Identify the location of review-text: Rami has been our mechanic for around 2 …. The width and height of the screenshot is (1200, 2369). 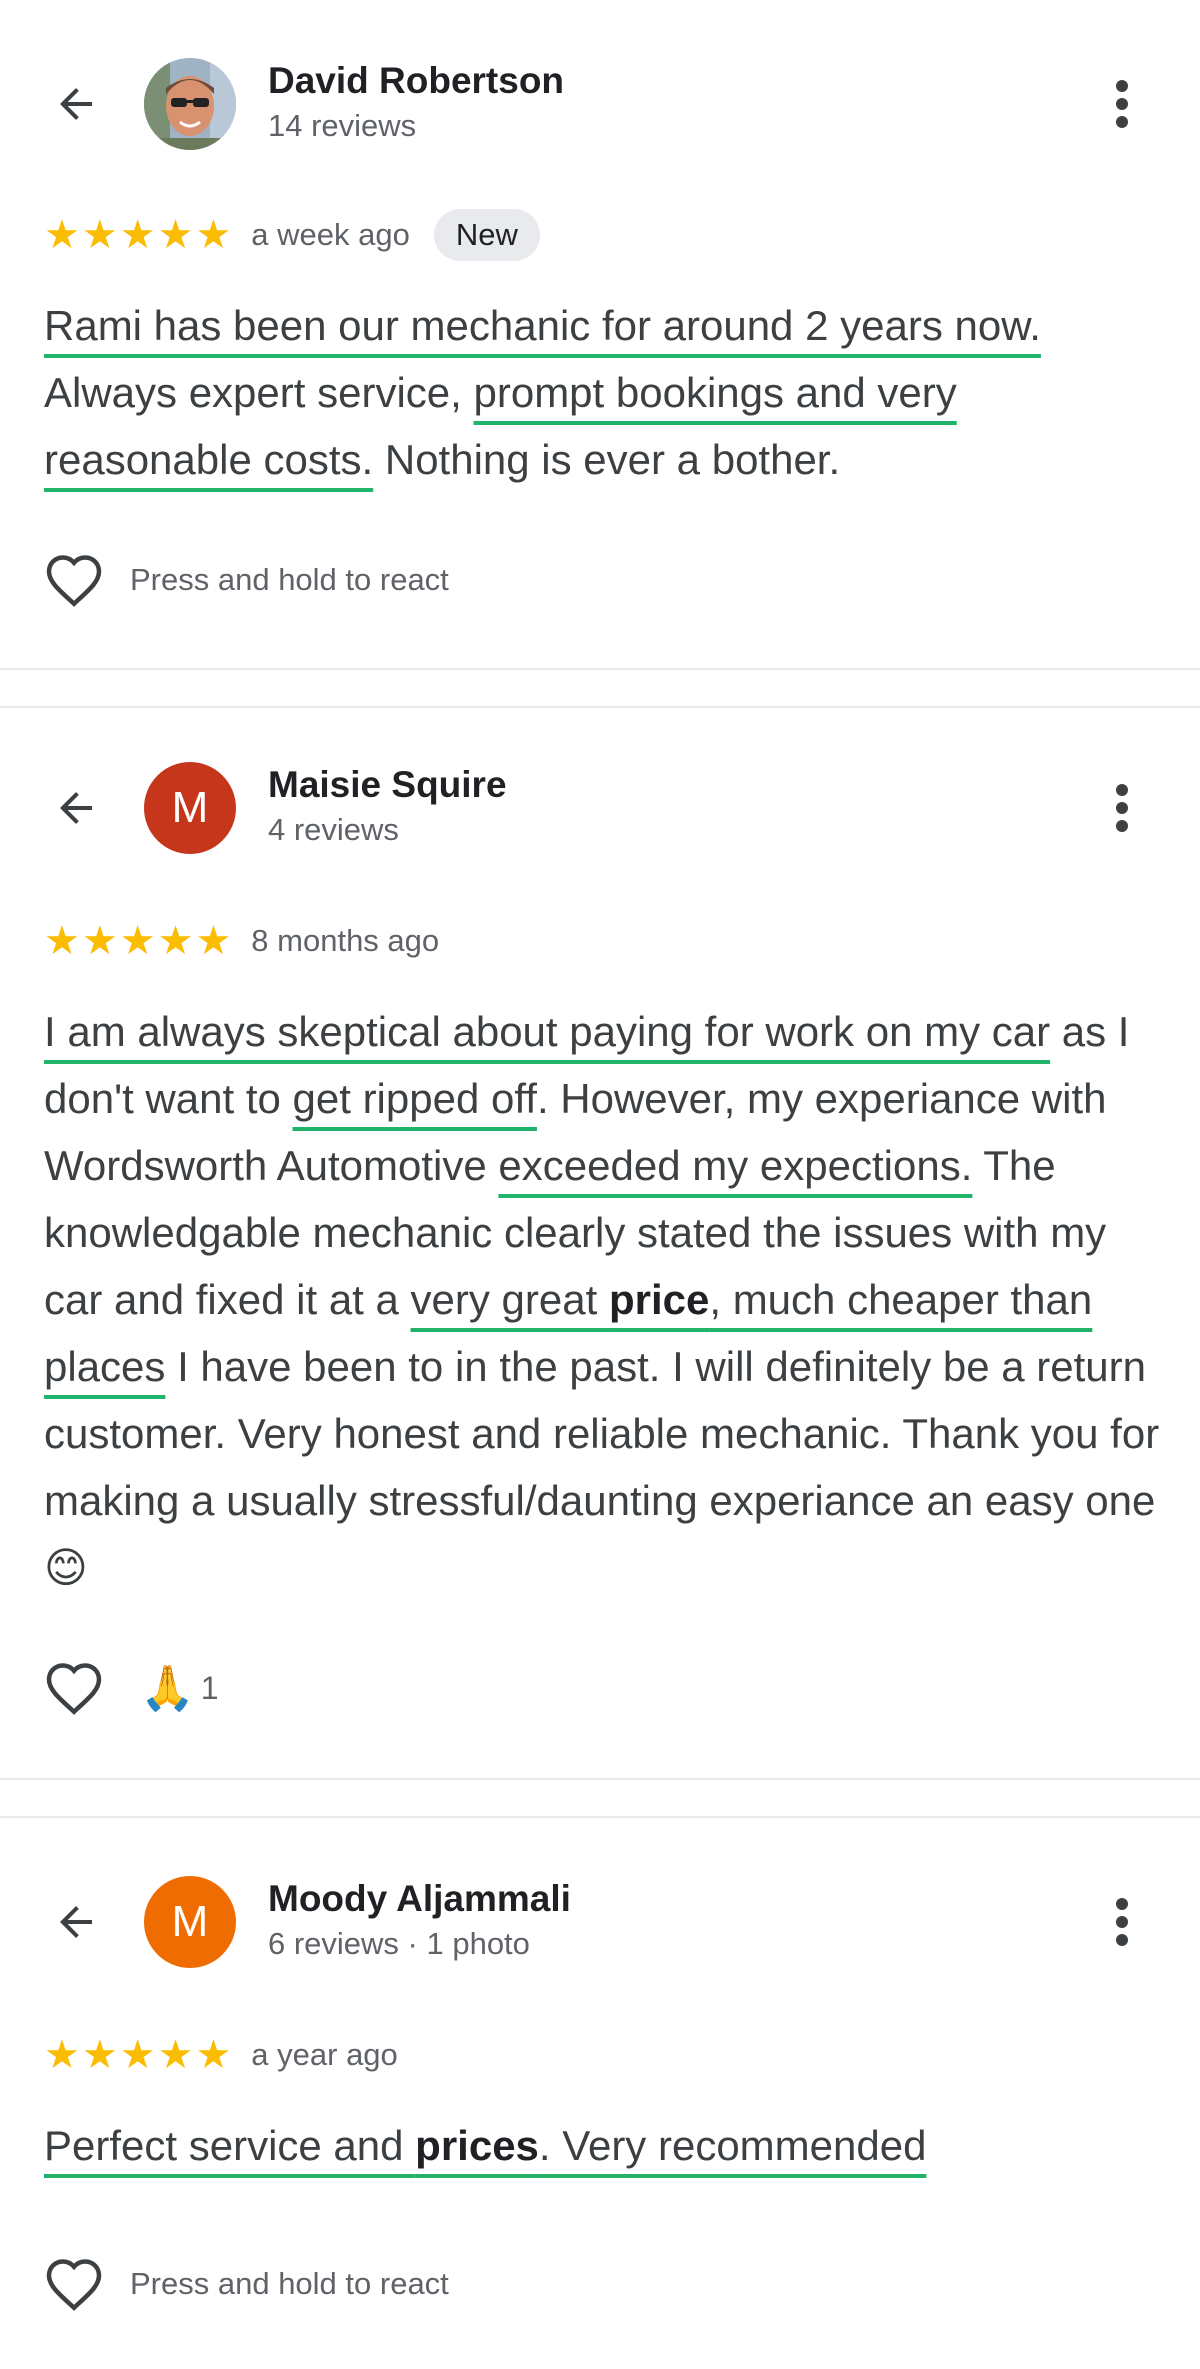
(604, 392).